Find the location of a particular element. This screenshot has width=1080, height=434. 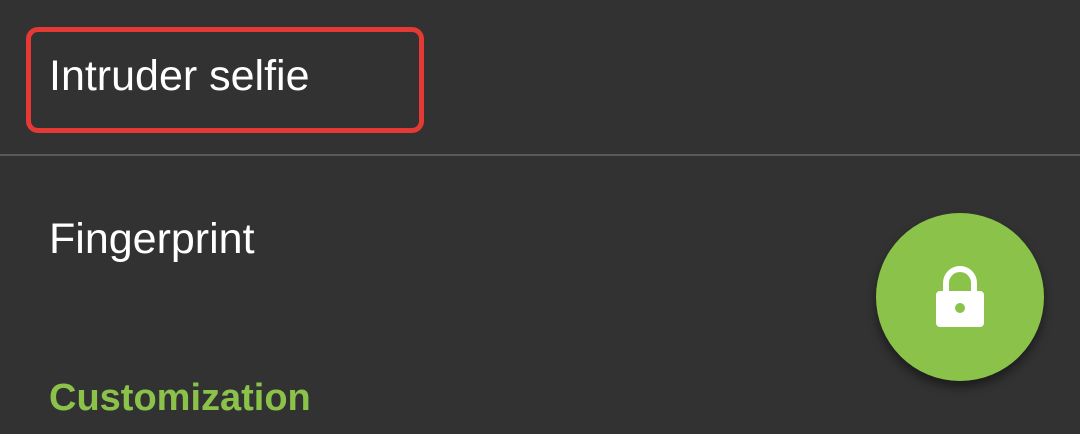

lock-fab-button is located at coordinates (960, 297).